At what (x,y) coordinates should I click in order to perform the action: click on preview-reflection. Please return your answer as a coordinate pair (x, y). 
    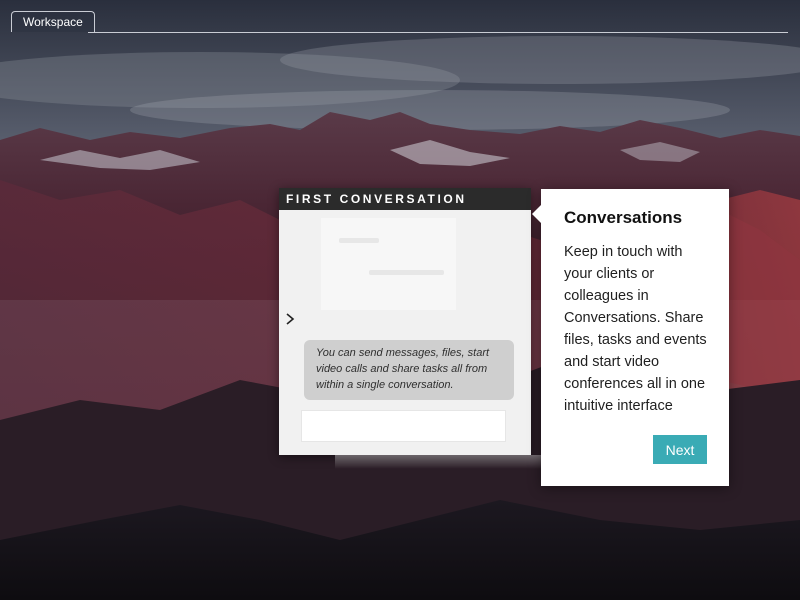
    Looking at the image, I should click on (442, 462).